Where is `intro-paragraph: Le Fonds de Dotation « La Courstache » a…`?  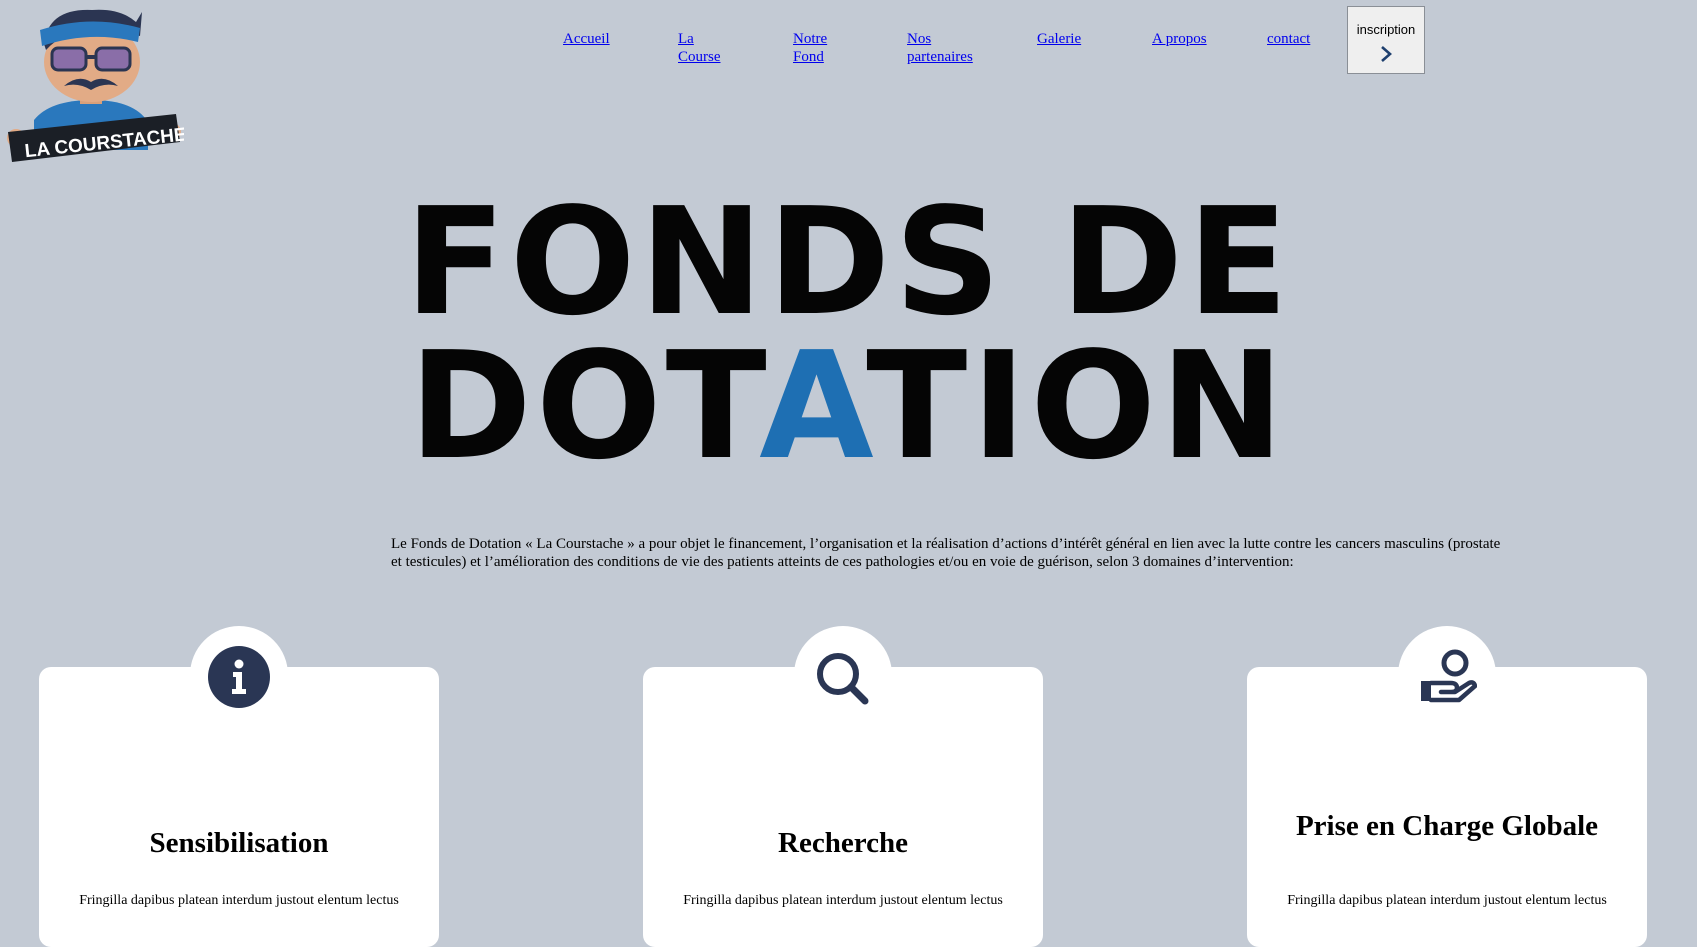 intro-paragraph: Le Fonds de Dotation « La Courstache » a… is located at coordinates (946, 553).